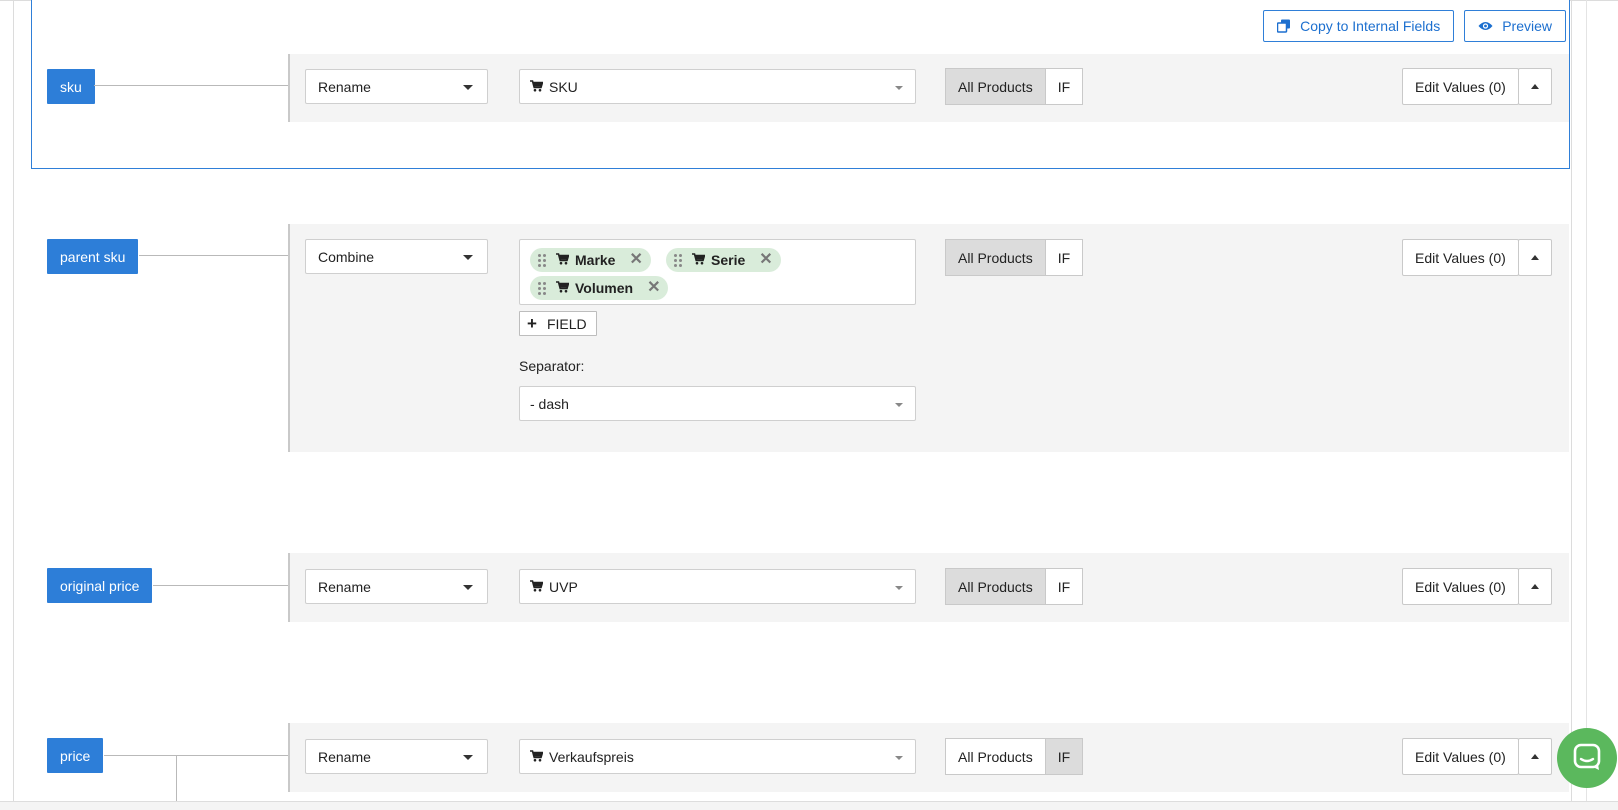 This screenshot has height=810, width=1618. What do you see at coordinates (809, 805) in the screenshot?
I see `footer-shade` at bounding box center [809, 805].